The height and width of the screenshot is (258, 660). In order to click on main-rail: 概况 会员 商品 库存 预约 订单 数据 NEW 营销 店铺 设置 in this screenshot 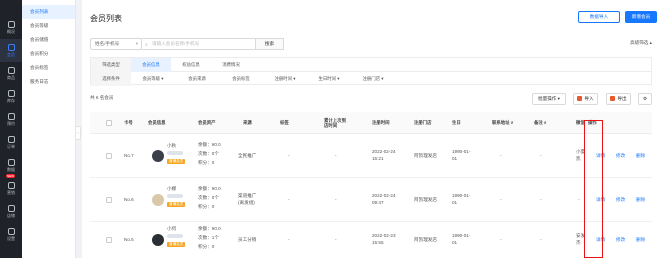, I will do `click(11, 129)`.